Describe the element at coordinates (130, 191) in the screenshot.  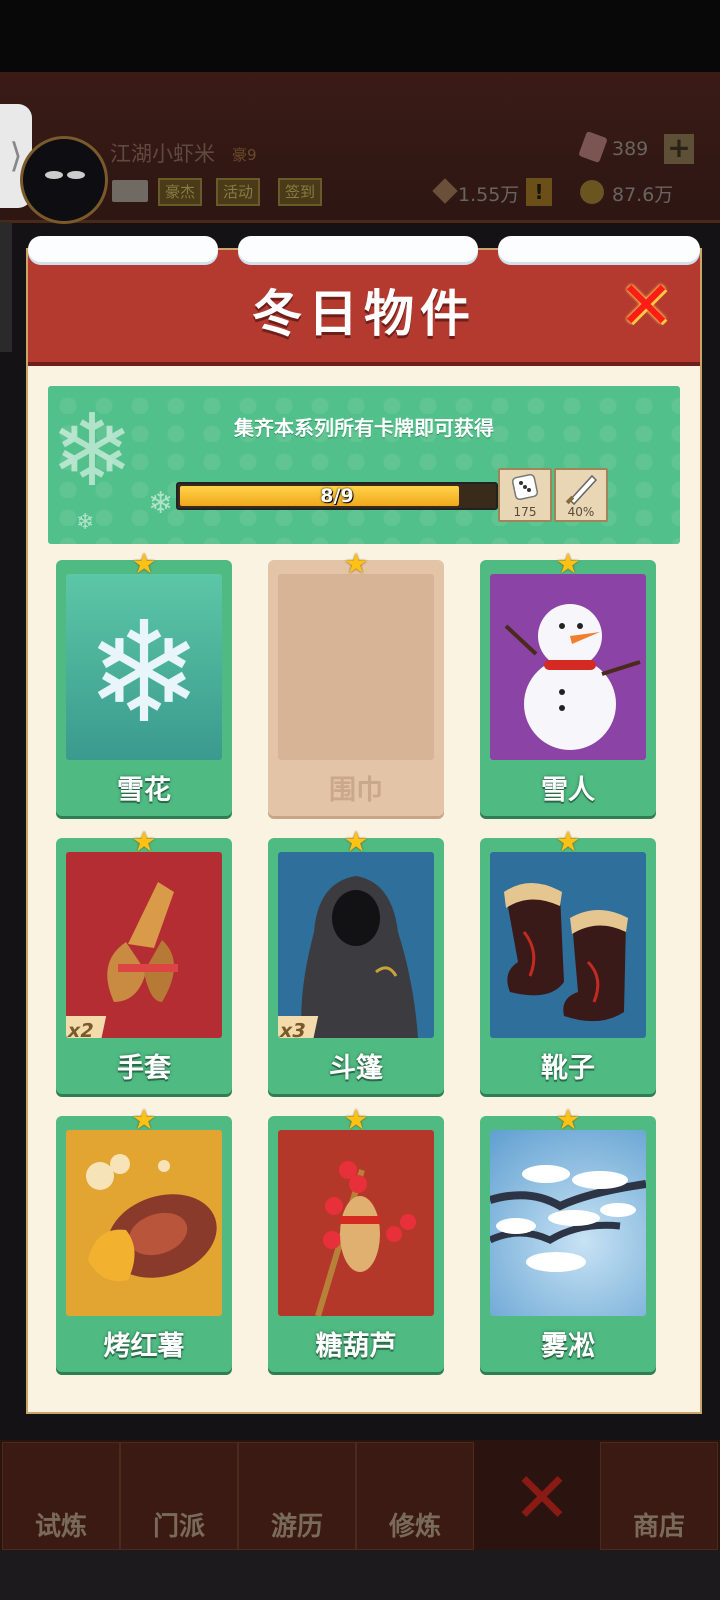
I see `mail-icon` at that location.